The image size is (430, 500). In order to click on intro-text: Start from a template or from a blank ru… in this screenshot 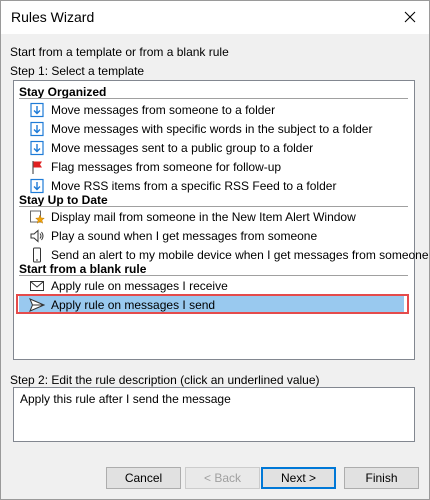, I will do `click(119, 52)`.